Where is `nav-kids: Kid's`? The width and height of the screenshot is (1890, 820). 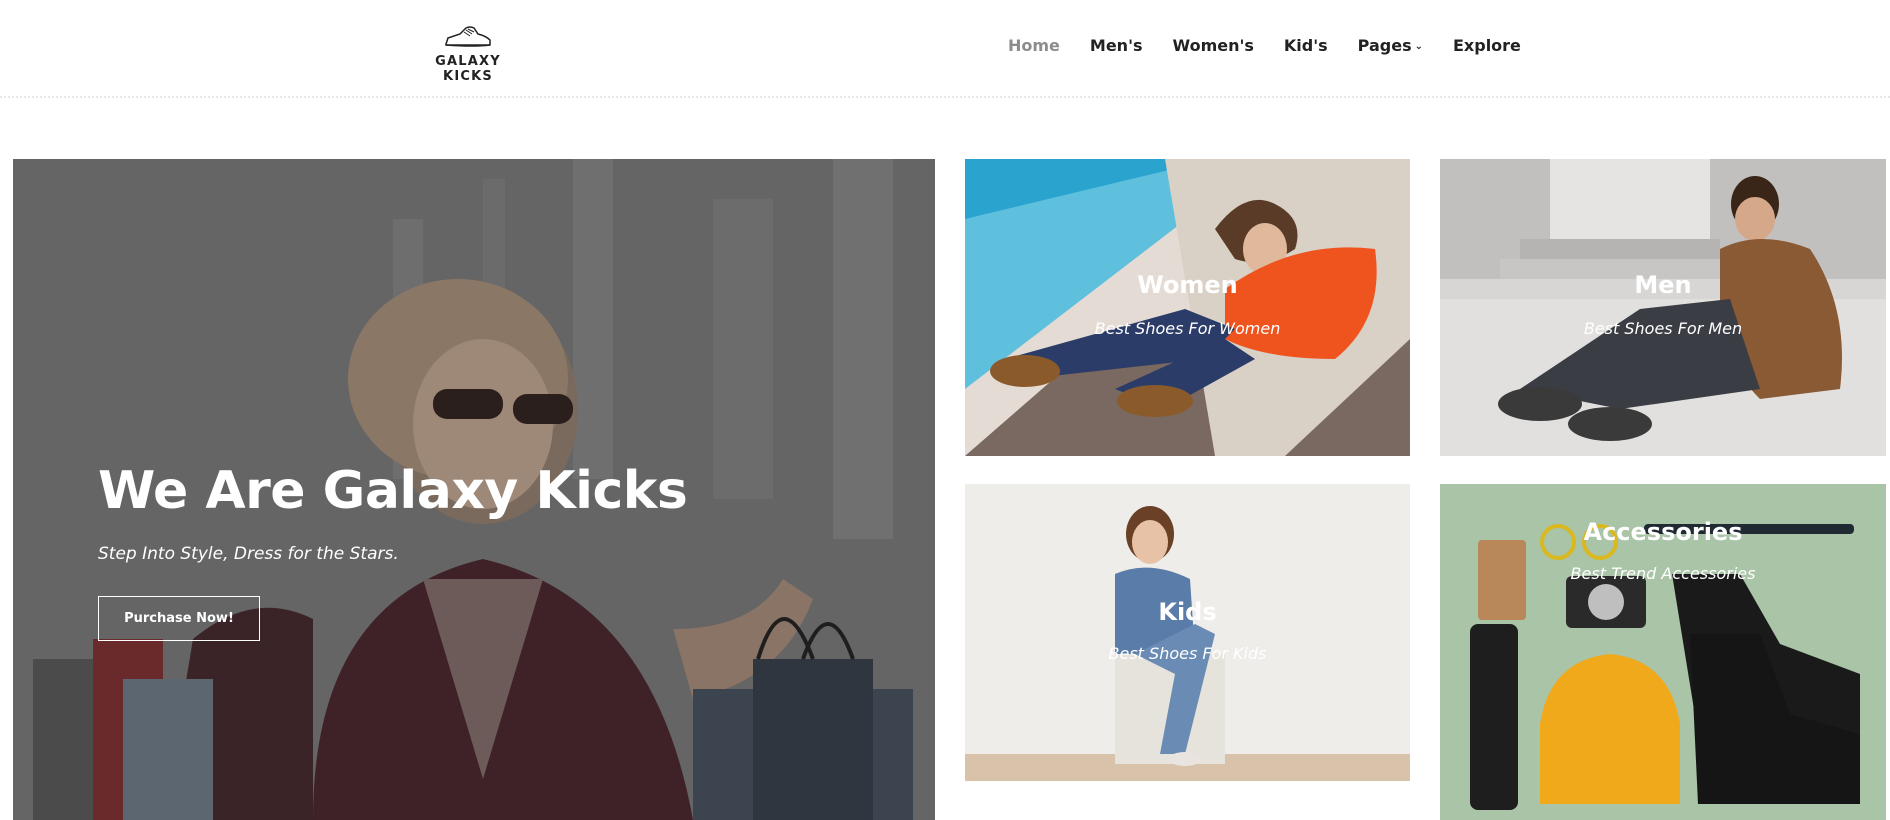 nav-kids: Kid's is located at coordinates (1306, 45).